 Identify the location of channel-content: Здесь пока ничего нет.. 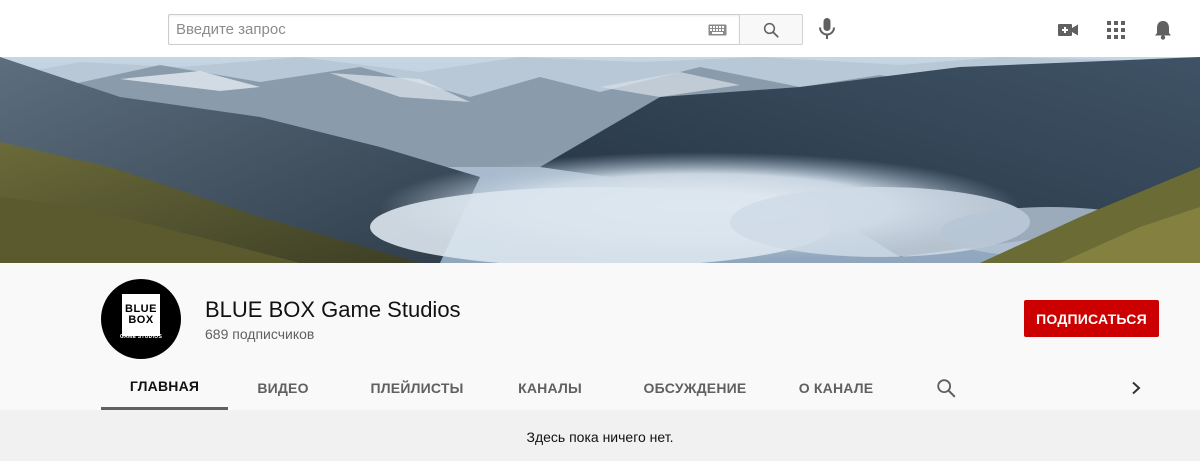
(600, 435).